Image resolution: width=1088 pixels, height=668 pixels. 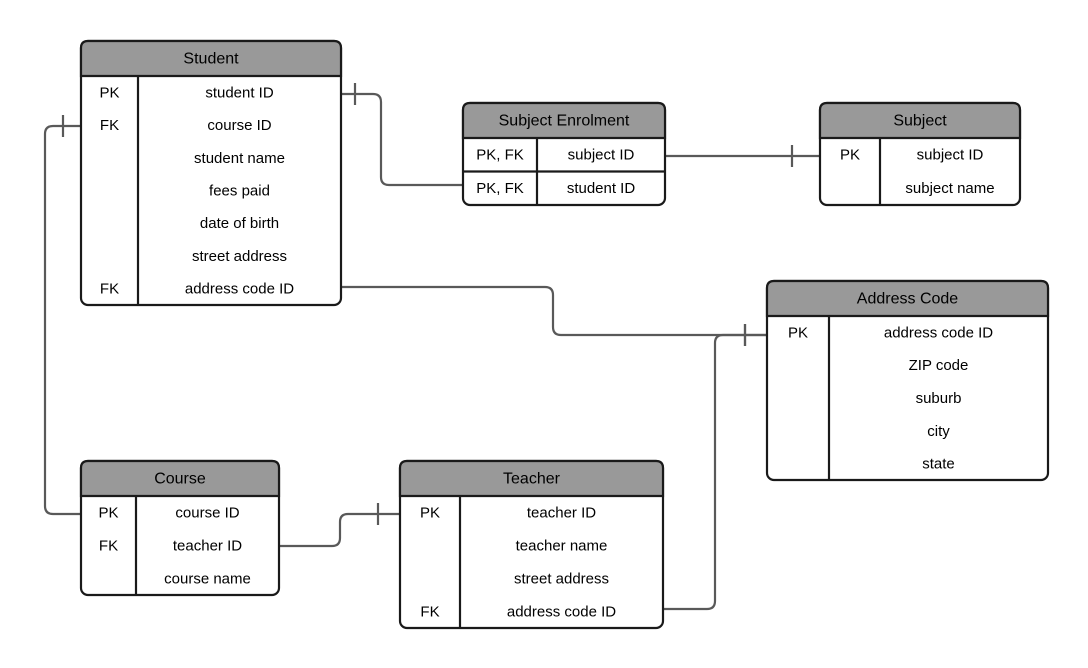 What do you see at coordinates (211, 59) in the screenshot?
I see `entity-title: Student` at bounding box center [211, 59].